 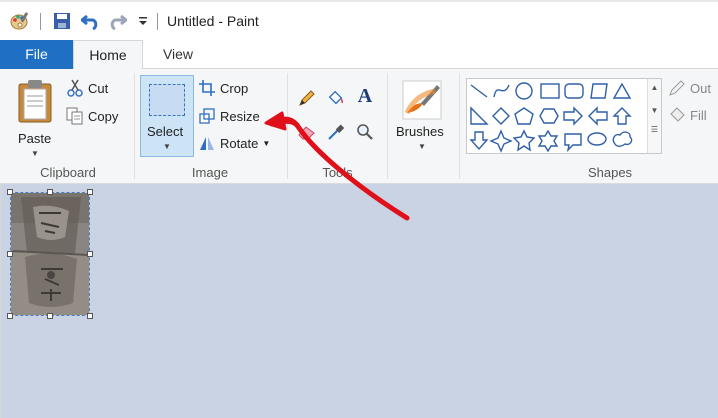 I want to click on fill-bucket-icon, so click(x=336, y=98).